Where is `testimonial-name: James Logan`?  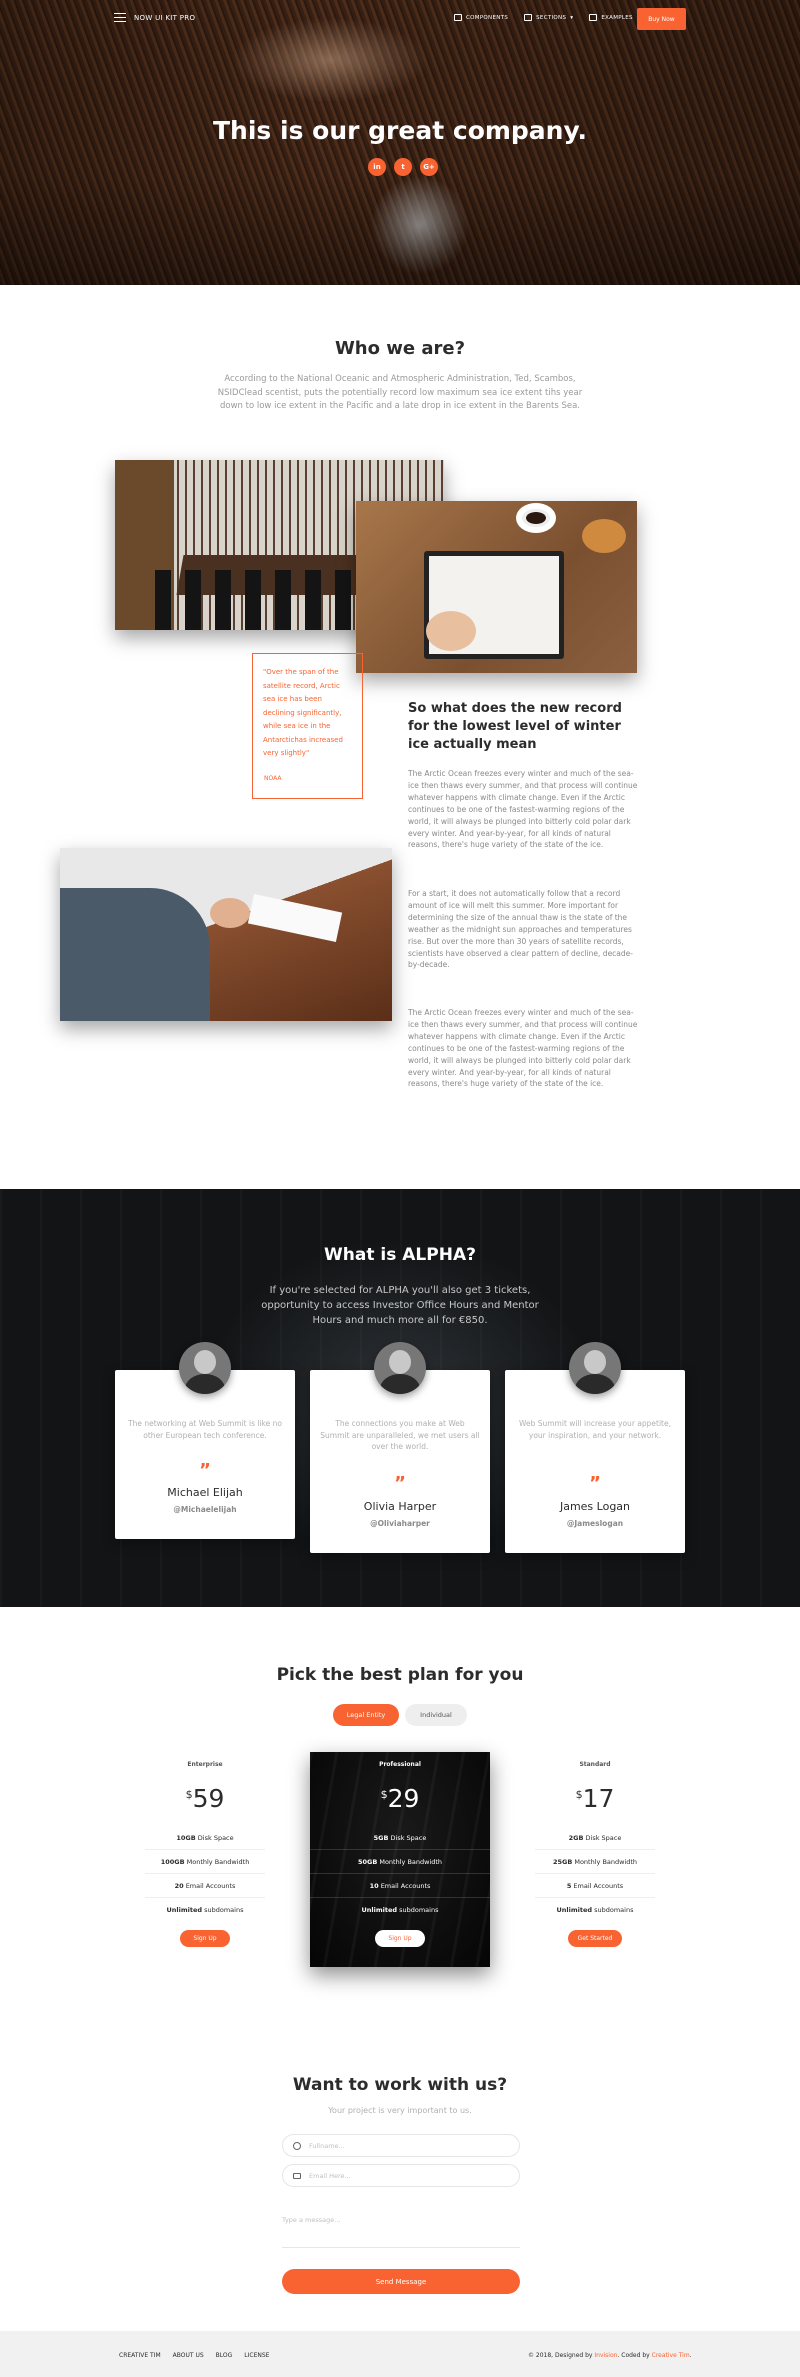
testimonial-name: James Logan is located at coordinates (595, 1506).